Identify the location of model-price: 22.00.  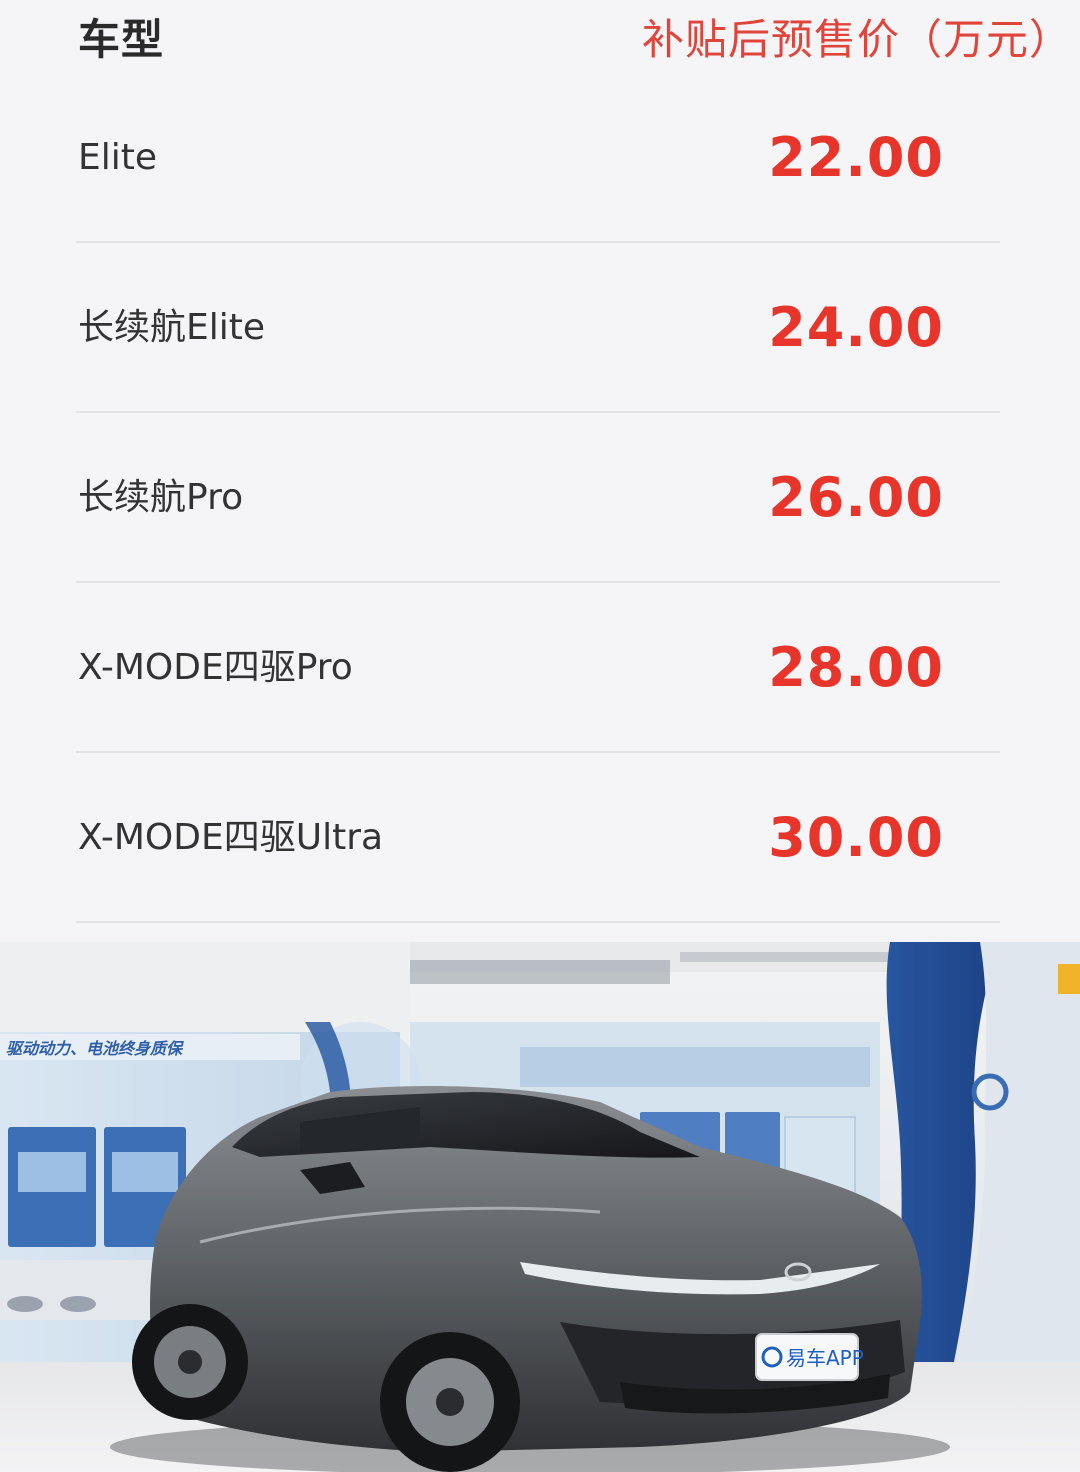
(856, 157).